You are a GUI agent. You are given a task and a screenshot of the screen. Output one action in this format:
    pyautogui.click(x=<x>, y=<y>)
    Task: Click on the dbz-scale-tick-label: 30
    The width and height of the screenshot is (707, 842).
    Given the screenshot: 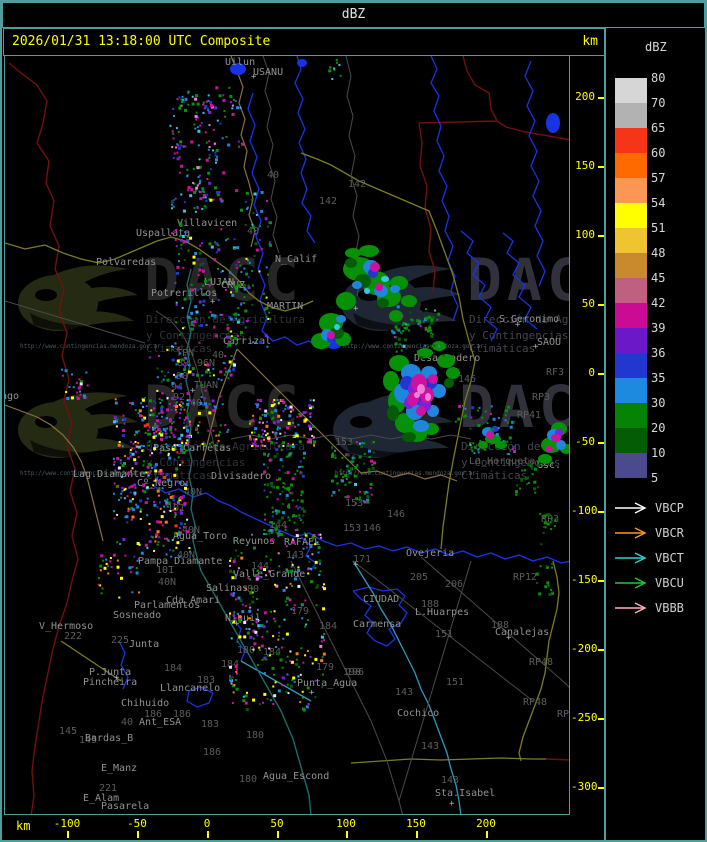 What is the action you would take?
    pyautogui.click(x=658, y=403)
    